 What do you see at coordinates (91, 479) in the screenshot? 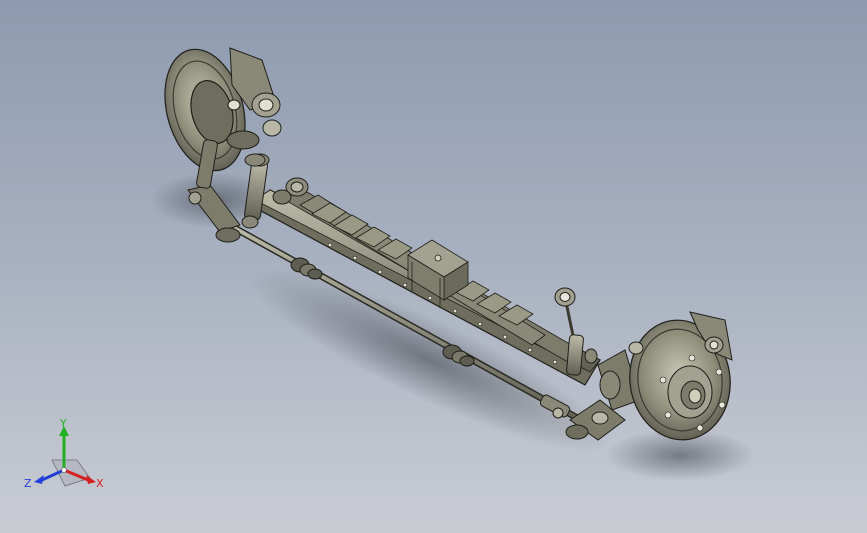
I see `x-axis-arrow` at bounding box center [91, 479].